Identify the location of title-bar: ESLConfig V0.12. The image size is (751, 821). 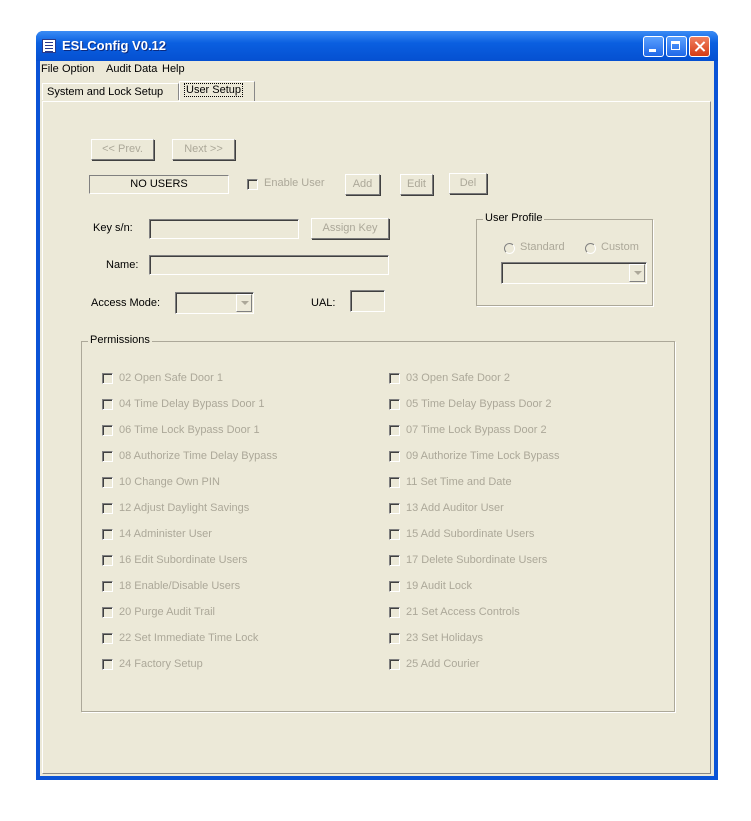
(377, 46).